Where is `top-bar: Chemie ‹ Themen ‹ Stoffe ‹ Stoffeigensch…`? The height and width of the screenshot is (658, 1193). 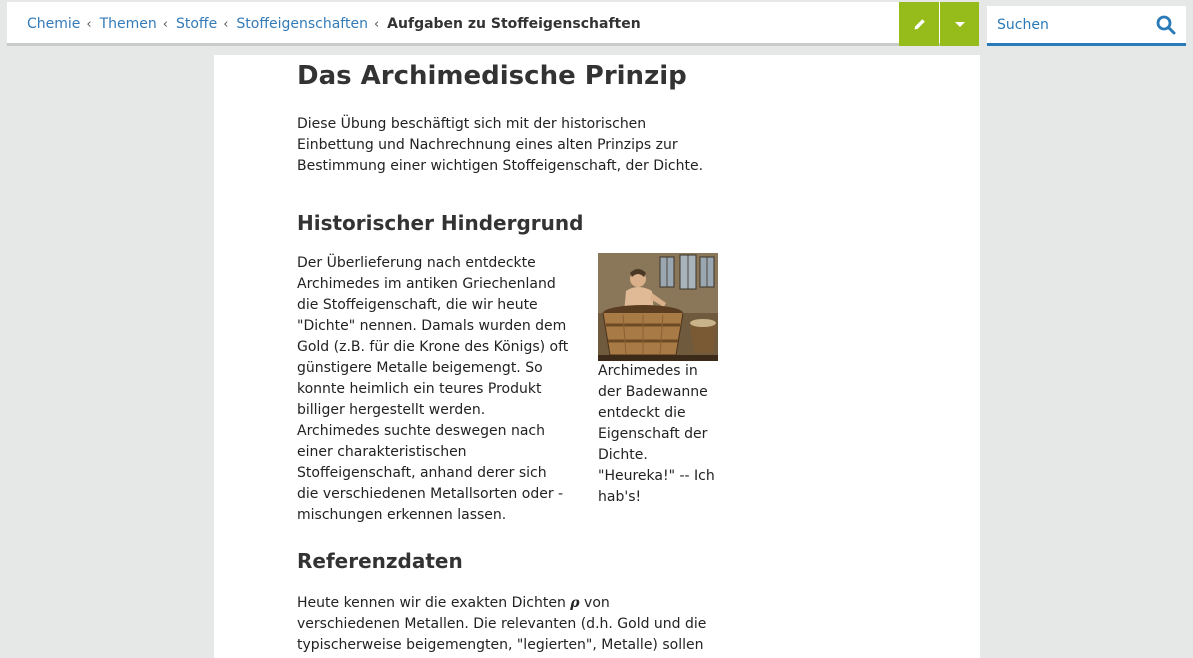 top-bar: Chemie ‹ Themen ‹ Stoffe ‹ Stoffeigensch… is located at coordinates (493, 24).